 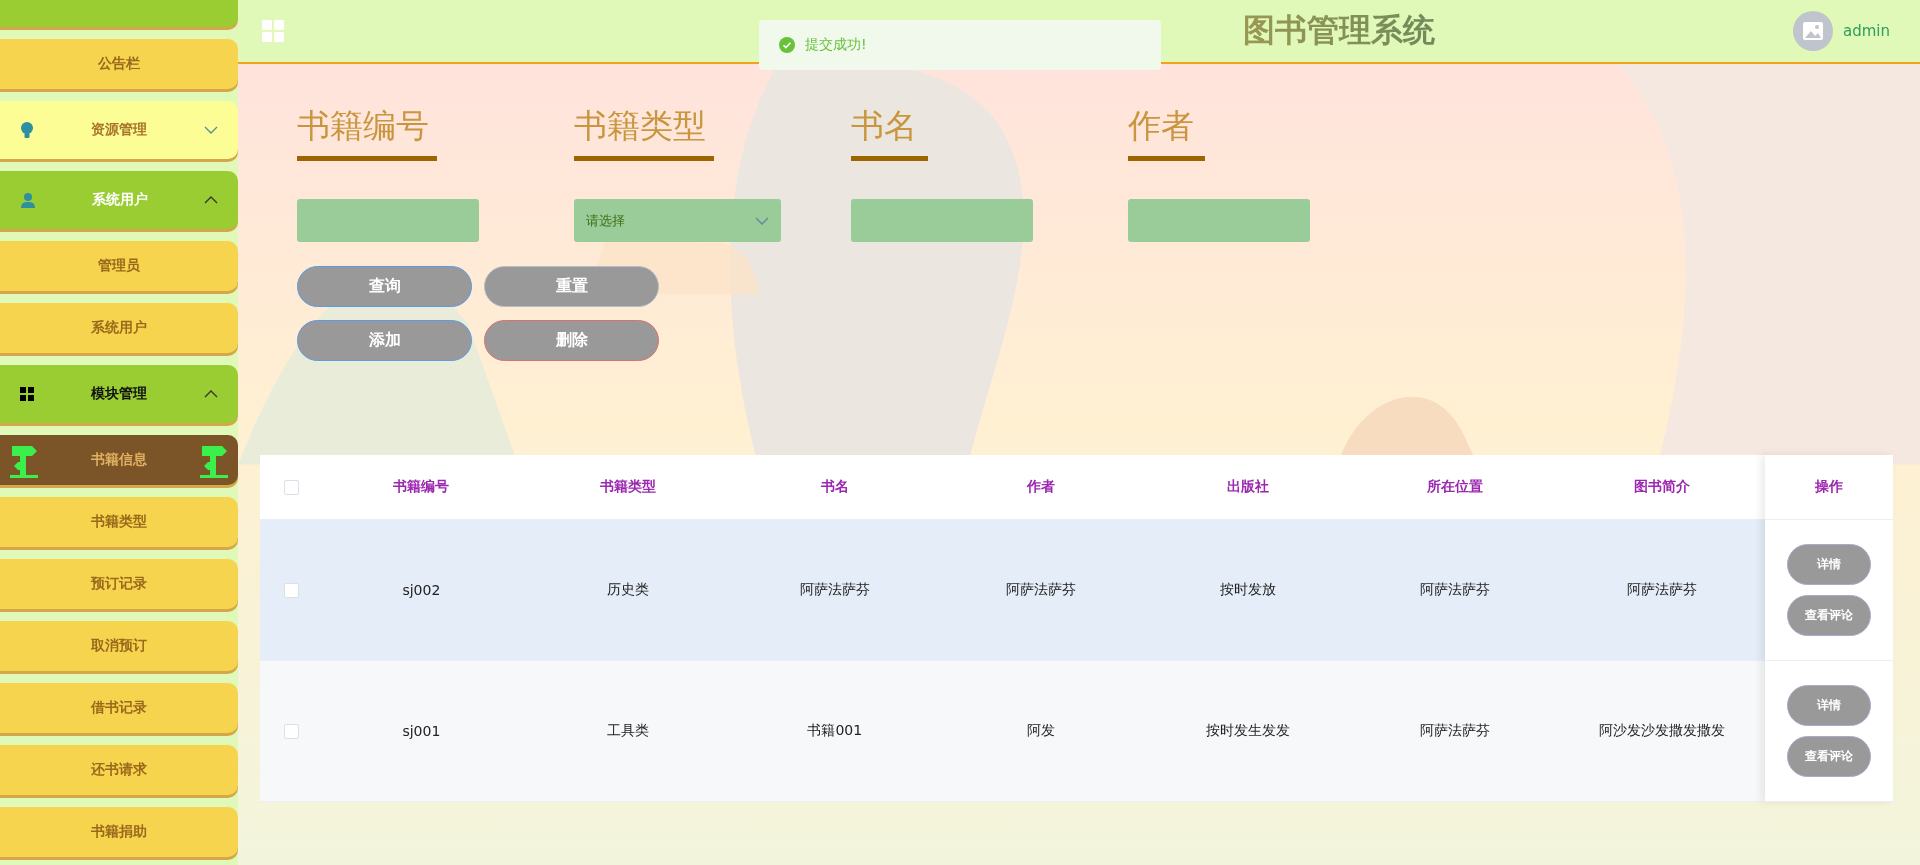 I want to click on sidebar-item: 书籍捐助, so click(x=119, y=832).